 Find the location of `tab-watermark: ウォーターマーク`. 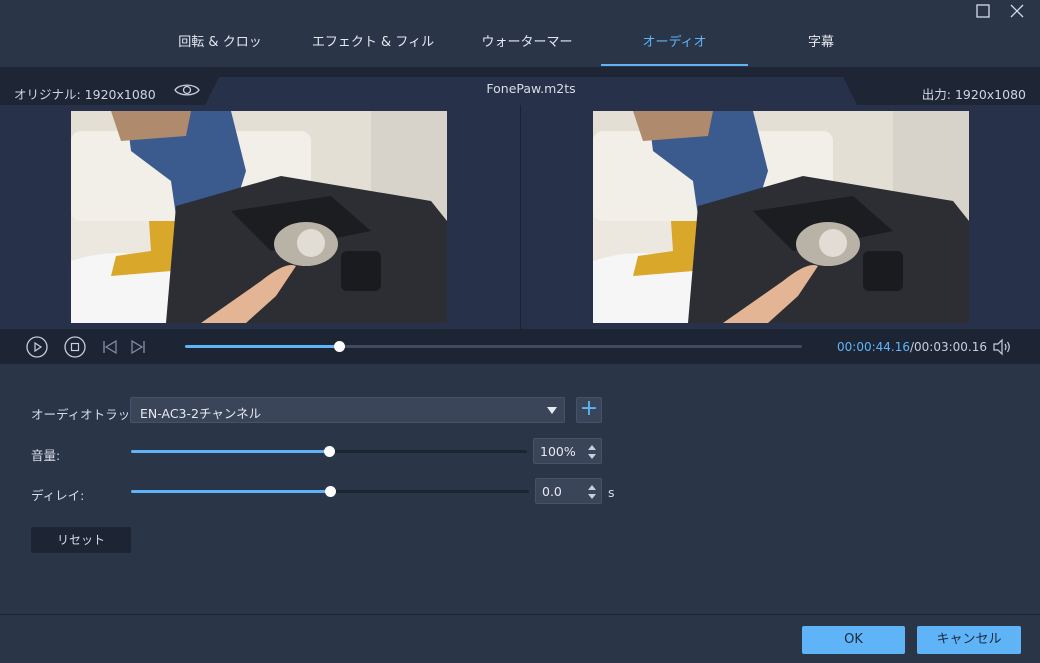

tab-watermark: ウォーターマーク is located at coordinates (527, 55).